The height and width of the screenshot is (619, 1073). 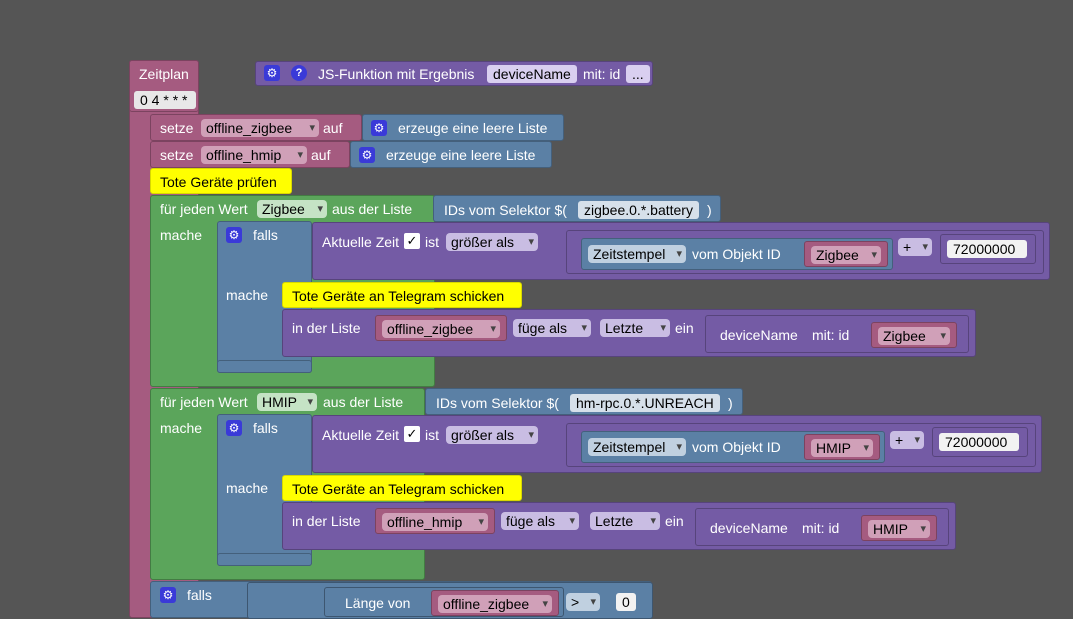 I want to click on device-var-block: Zigbee, so click(x=914, y=335).